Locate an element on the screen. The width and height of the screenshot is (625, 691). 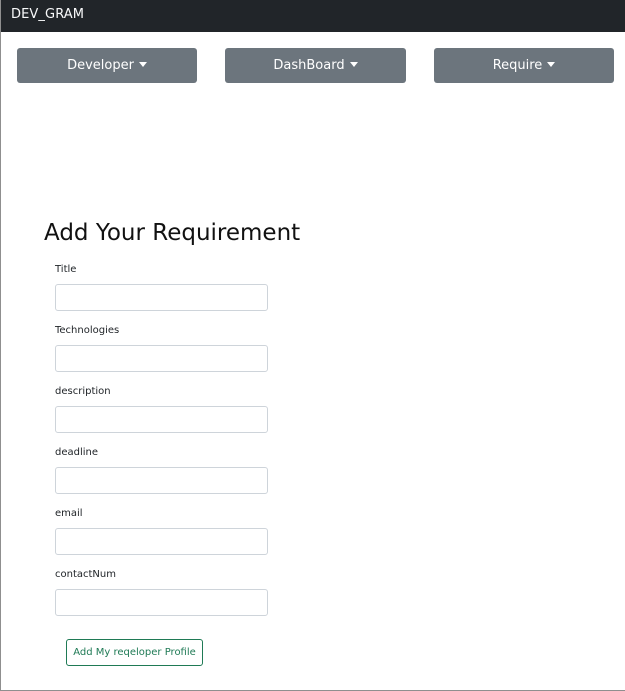
contact-number-input is located at coordinates (161, 602).